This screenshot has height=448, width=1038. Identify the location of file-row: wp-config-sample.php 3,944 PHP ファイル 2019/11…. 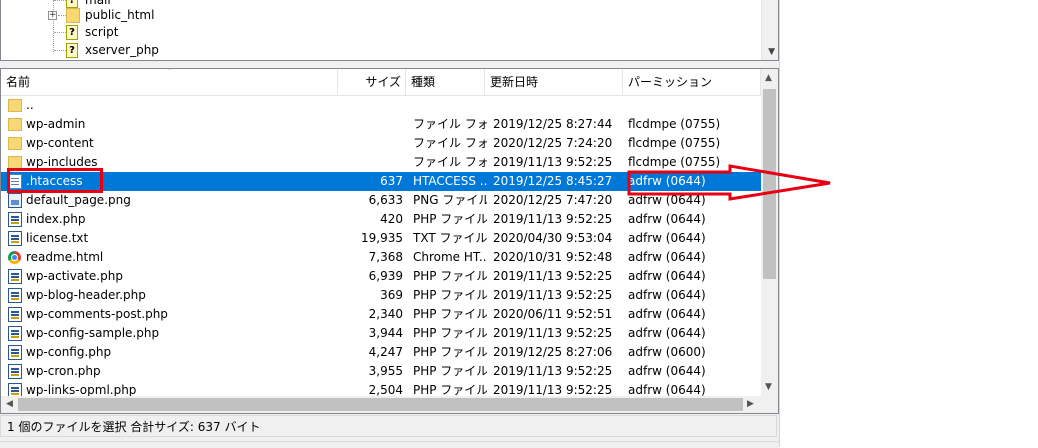
(381, 333).